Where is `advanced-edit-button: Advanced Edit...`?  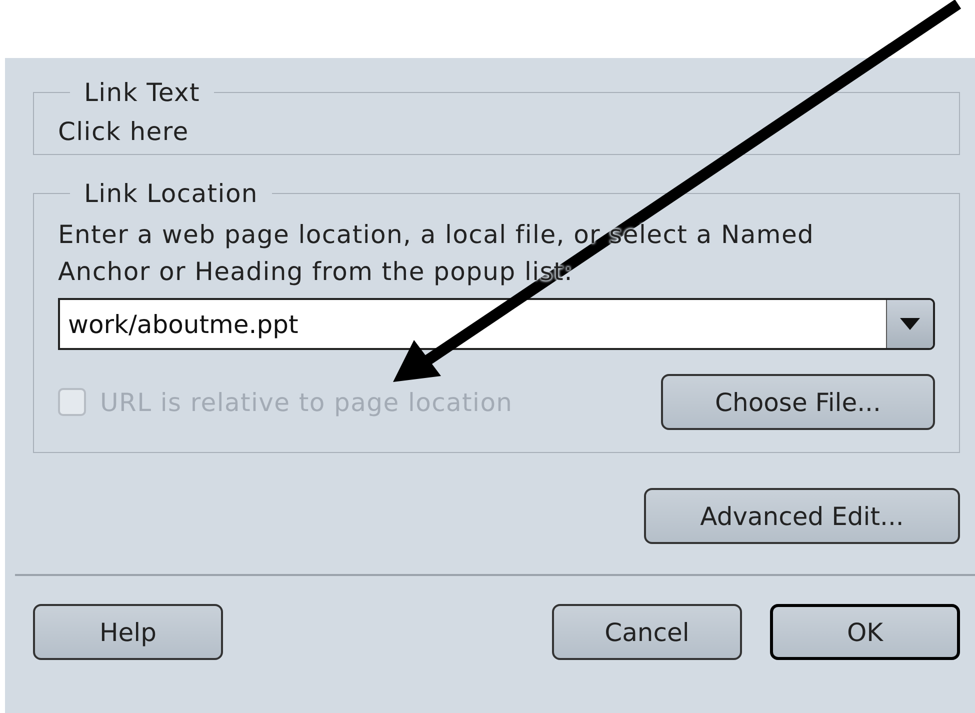
advanced-edit-button: Advanced Edit... is located at coordinates (802, 516).